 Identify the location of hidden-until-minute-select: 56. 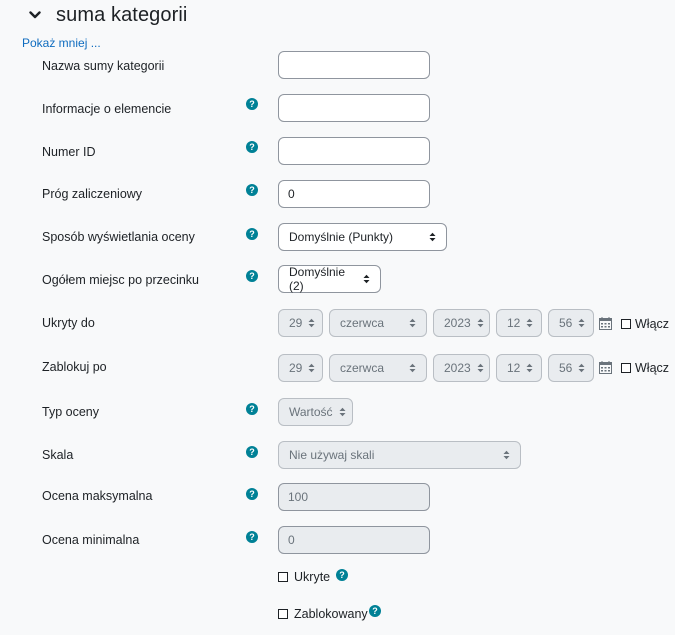
(571, 323).